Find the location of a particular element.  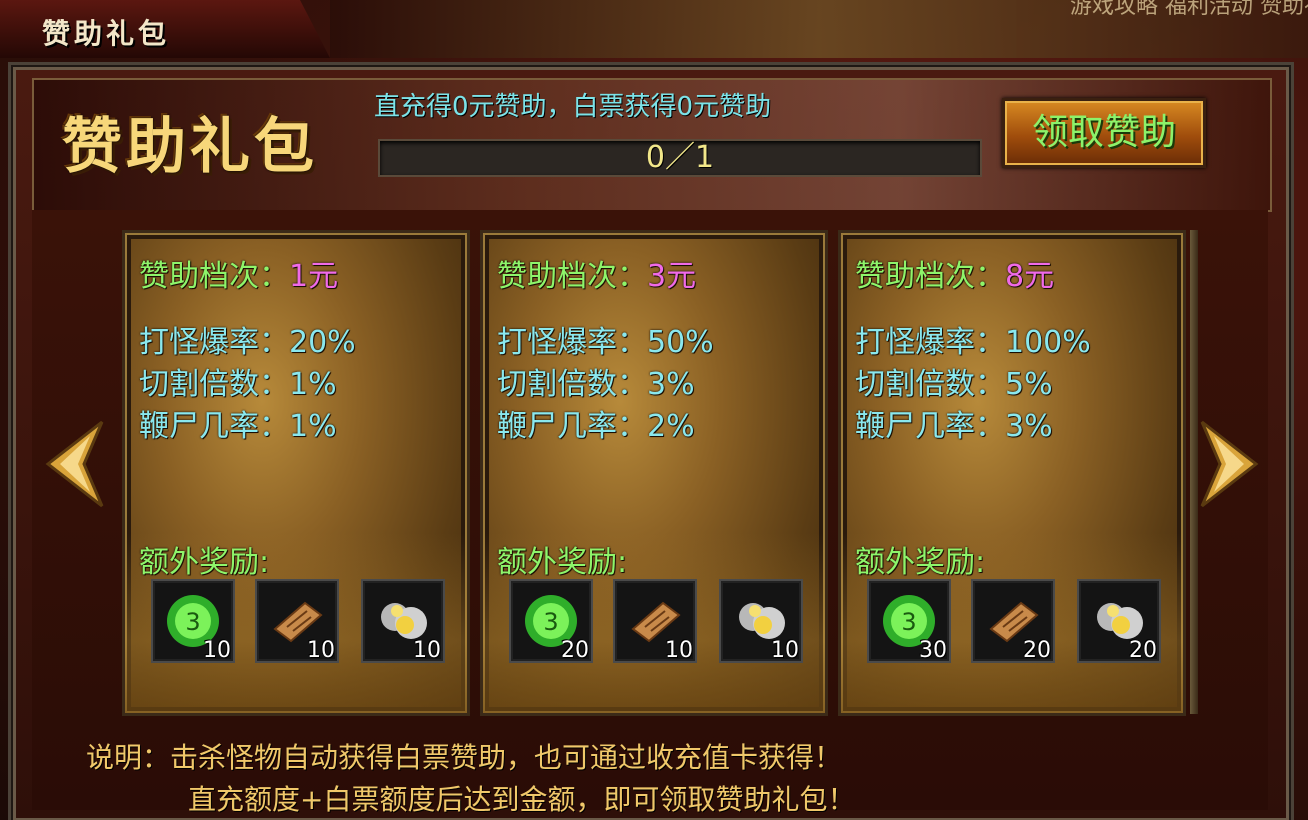

whip-rate-text: 鞭尸几率：2% is located at coordinates (596, 426).